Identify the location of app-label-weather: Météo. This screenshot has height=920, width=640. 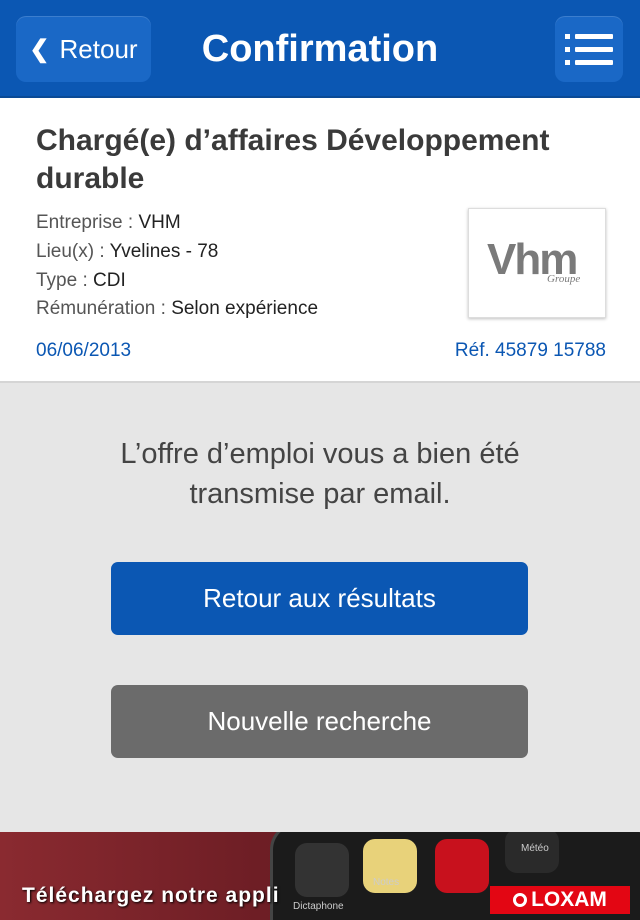
(535, 848).